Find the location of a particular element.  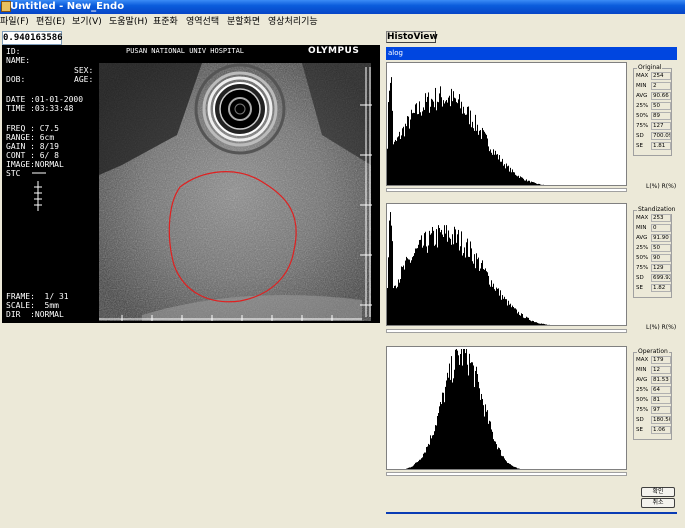

menu-help: 도움말(H) is located at coordinates (128, 22).